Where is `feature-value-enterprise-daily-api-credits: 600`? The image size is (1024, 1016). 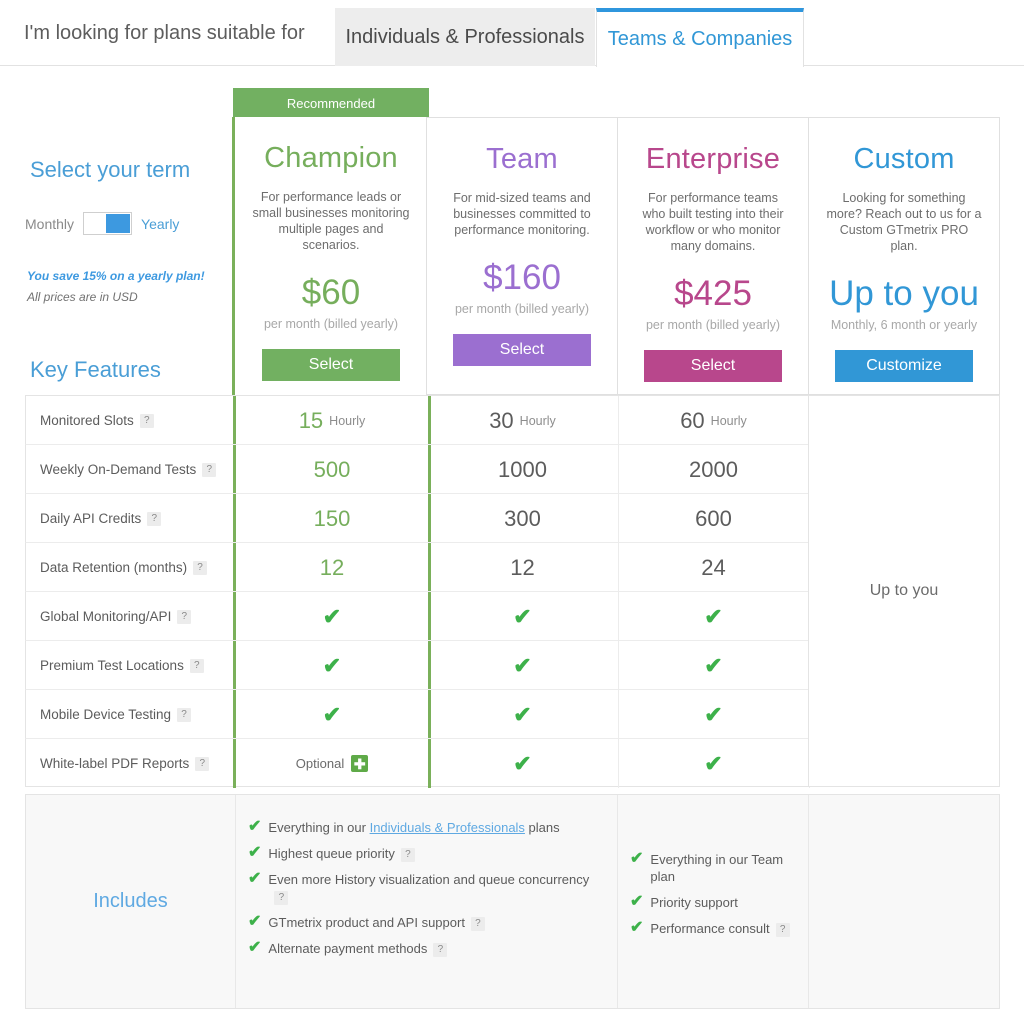
feature-value-enterprise-daily-api-credits: 600 is located at coordinates (714, 518).